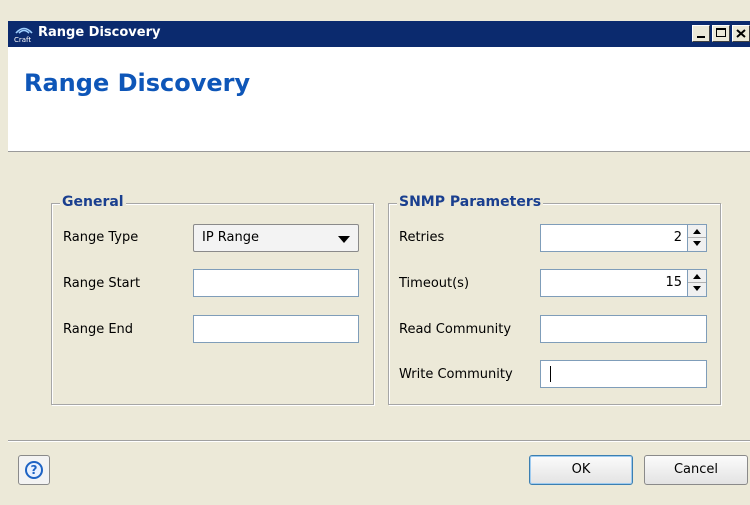 The width and height of the screenshot is (750, 505). I want to click on timeout-value: 15, so click(673, 282).